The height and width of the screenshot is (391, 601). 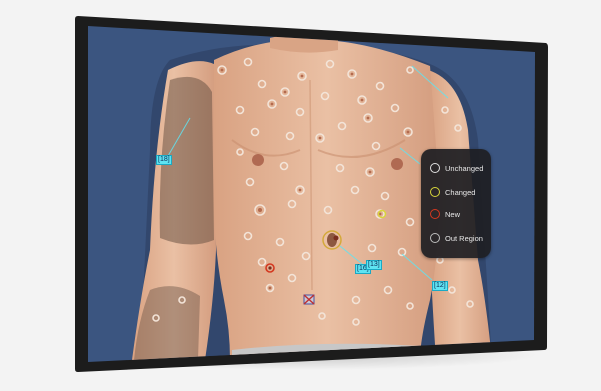 I want to click on legend-label: Changed, so click(x=460, y=192).